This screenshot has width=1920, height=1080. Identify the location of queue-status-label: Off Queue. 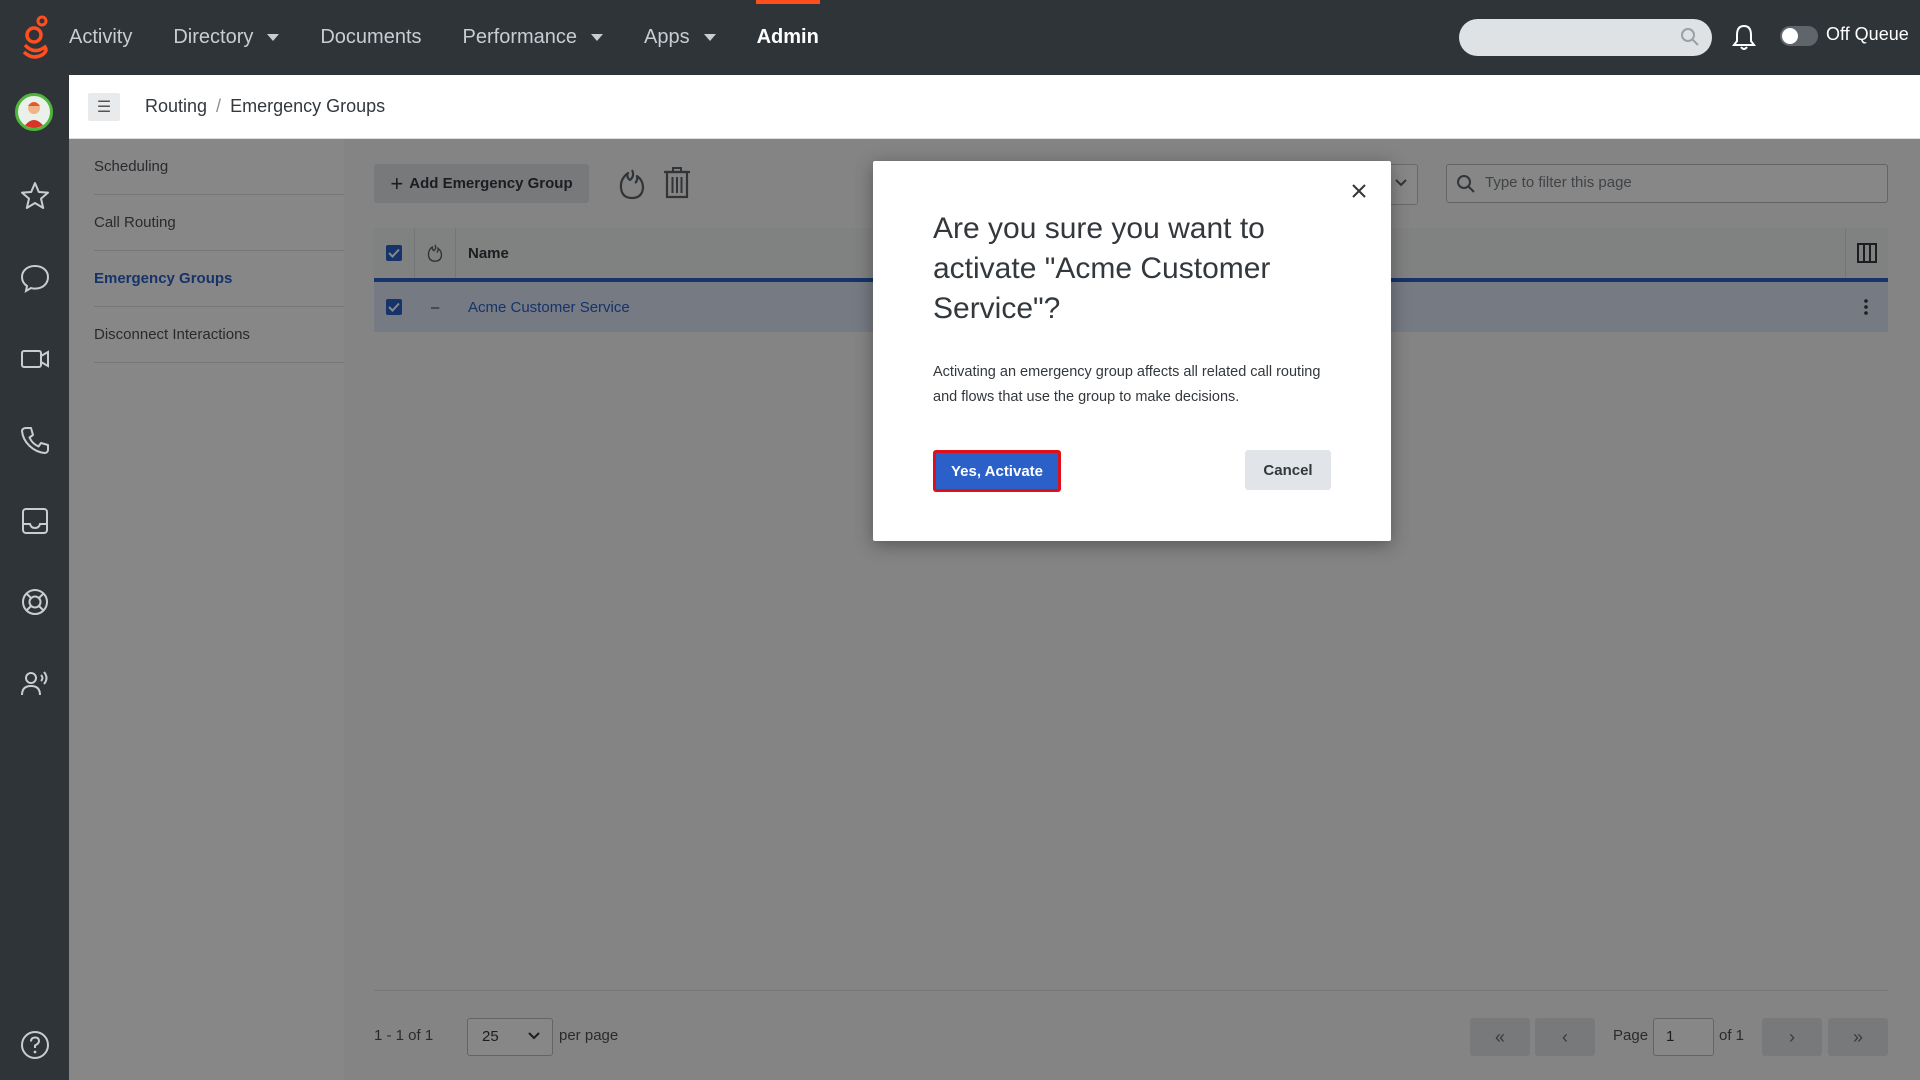
(1867, 34).